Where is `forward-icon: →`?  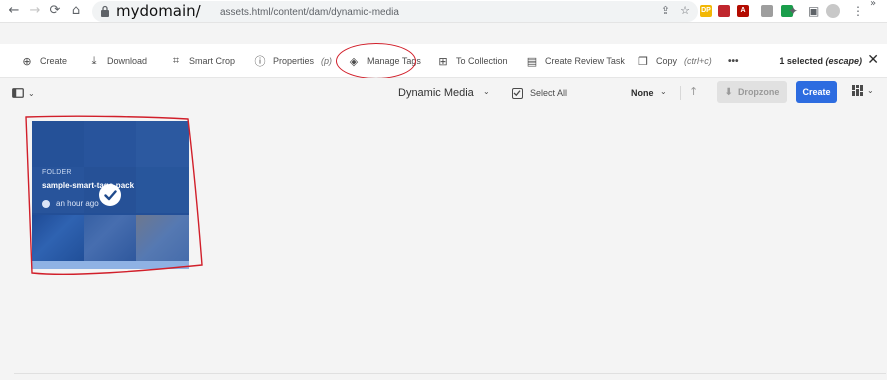
forward-icon: → is located at coordinates (35, 11).